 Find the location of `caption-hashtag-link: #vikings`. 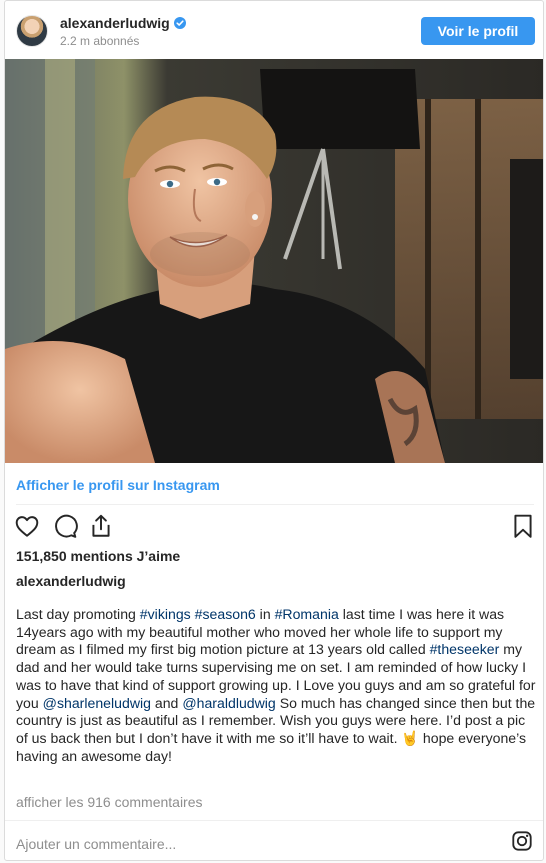

caption-hashtag-link: #vikings is located at coordinates (165, 614).